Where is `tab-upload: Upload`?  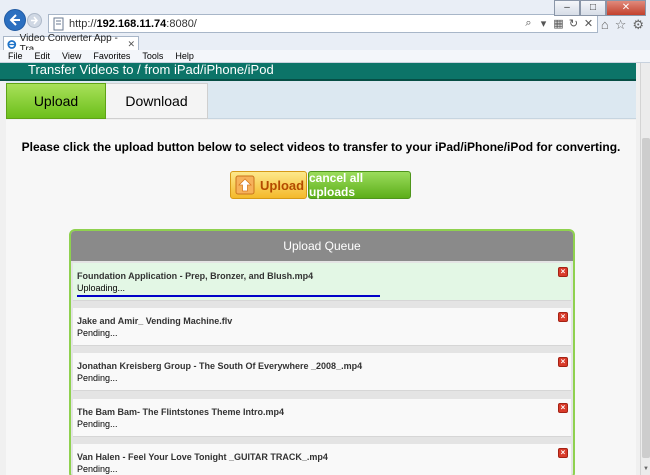
tab-upload: Upload is located at coordinates (56, 101).